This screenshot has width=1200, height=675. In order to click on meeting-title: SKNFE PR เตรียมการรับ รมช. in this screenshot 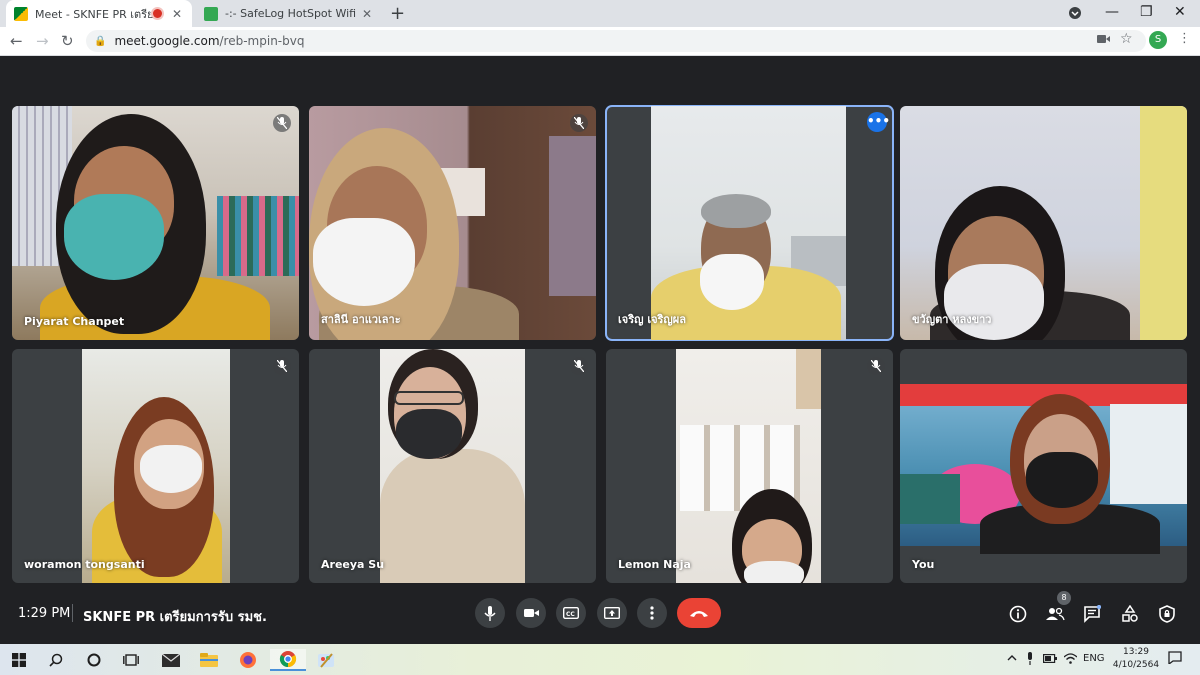, I will do `click(175, 617)`.